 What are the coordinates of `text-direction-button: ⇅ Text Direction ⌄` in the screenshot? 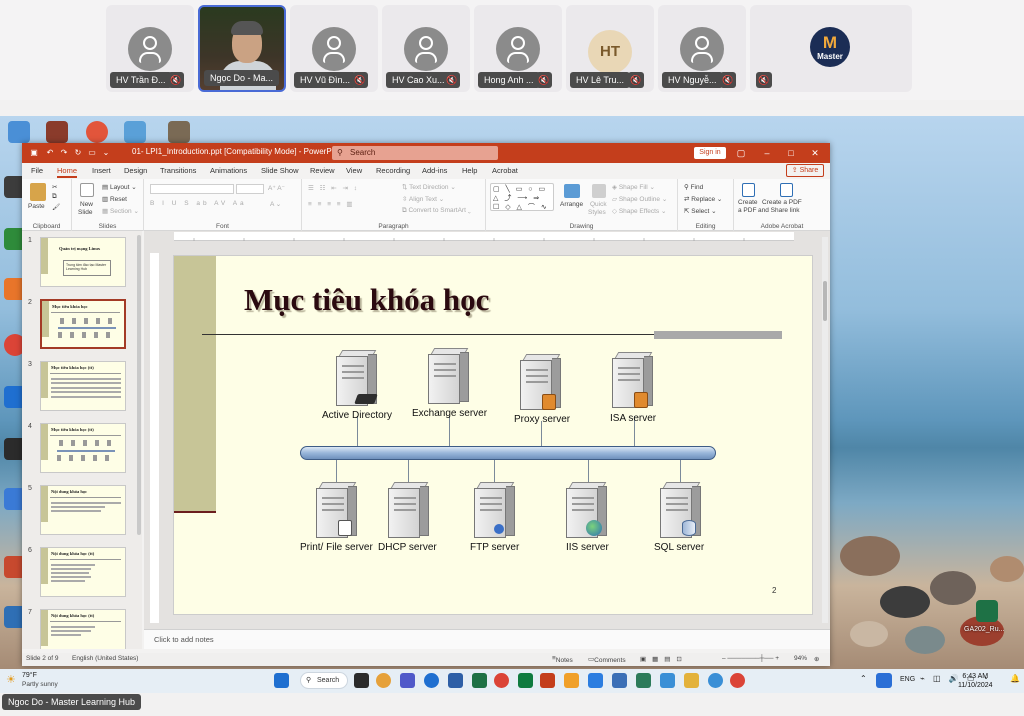 It's located at (429, 187).